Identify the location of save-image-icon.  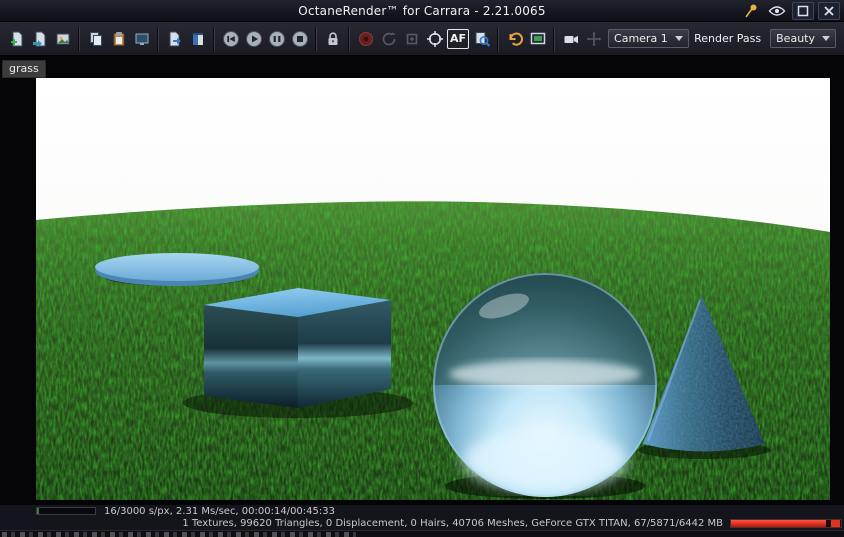
(62, 38).